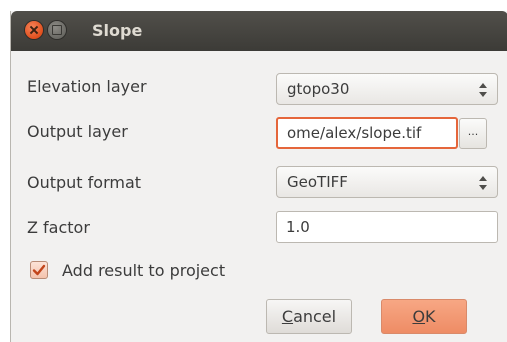 The height and width of the screenshot is (342, 507). Describe the element at coordinates (259, 31) in the screenshot. I see `title-bar: Slope` at that location.